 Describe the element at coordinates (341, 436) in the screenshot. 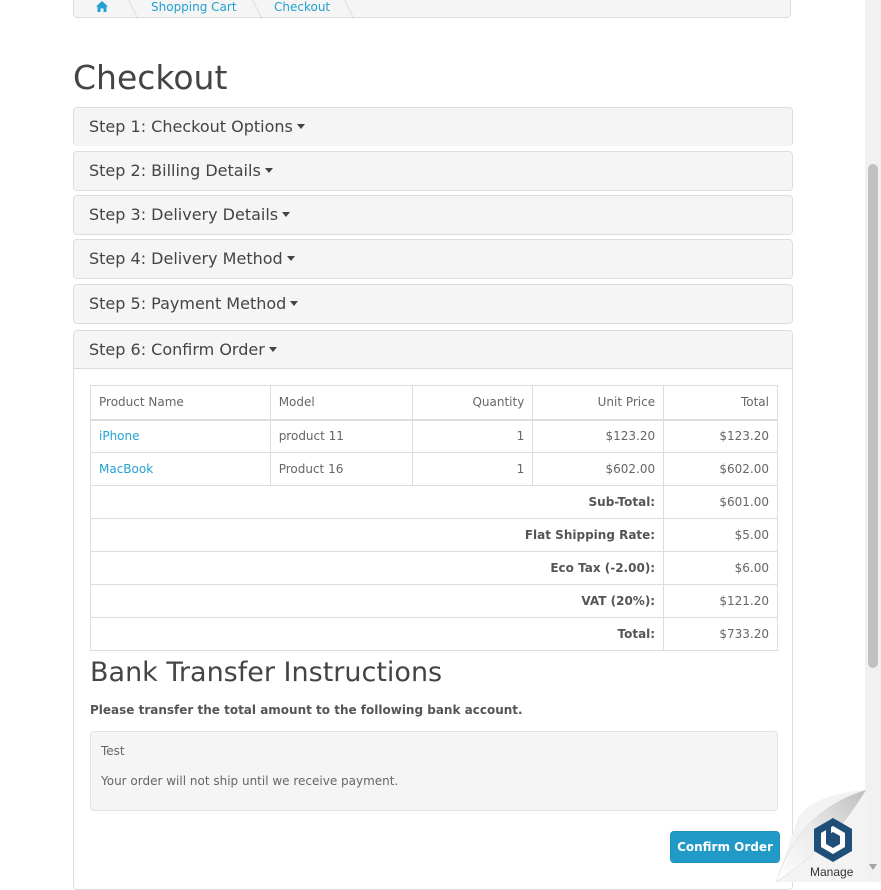

I see `model-cell: product 11` at that location.